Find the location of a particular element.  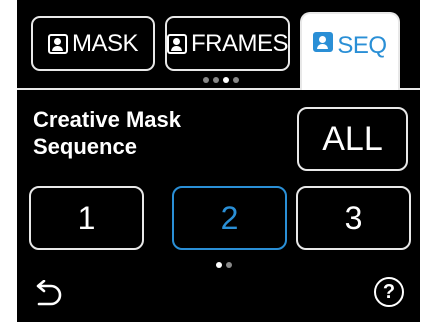

back-arrow-icon is located at coordinates (48, 293).